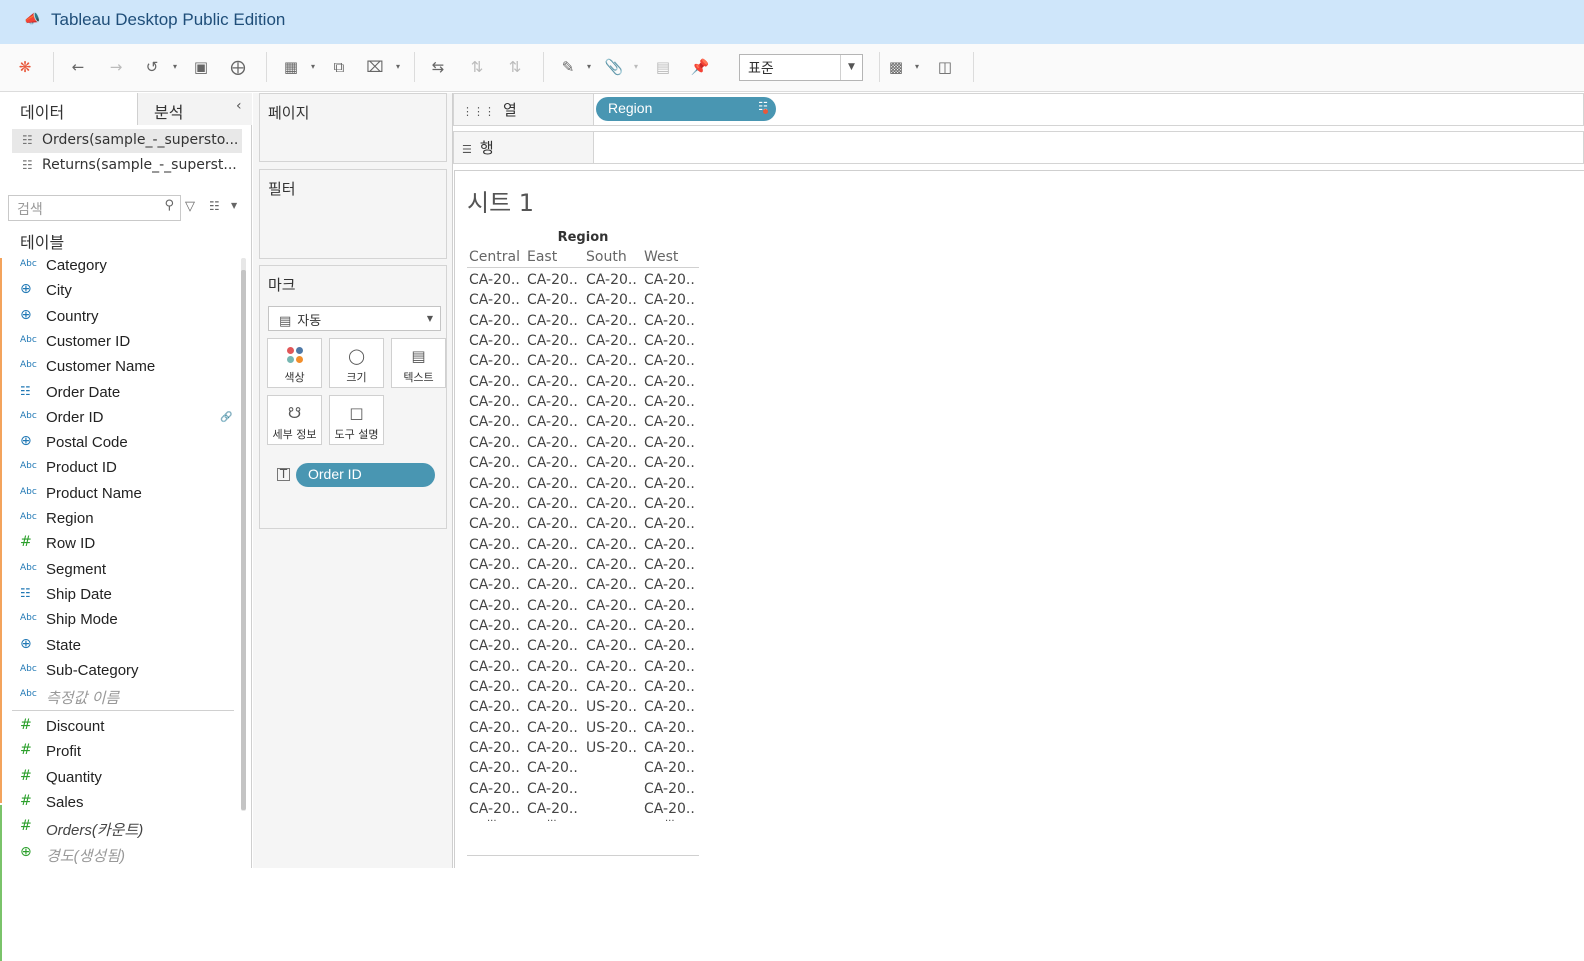 The image size is (1584, 961). I want to click on clear-sheet-icon: ⌧, so click(375, 67).